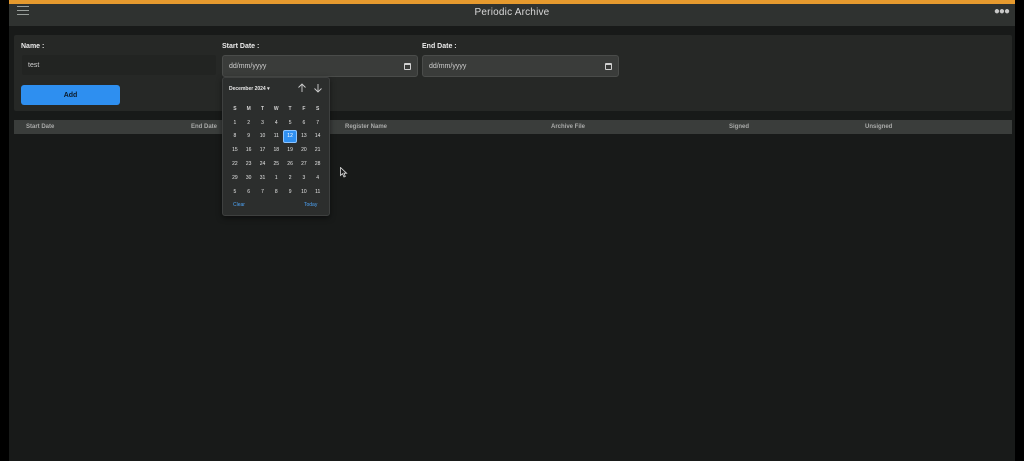  I want to click on name-input: test, so click(119, 65).